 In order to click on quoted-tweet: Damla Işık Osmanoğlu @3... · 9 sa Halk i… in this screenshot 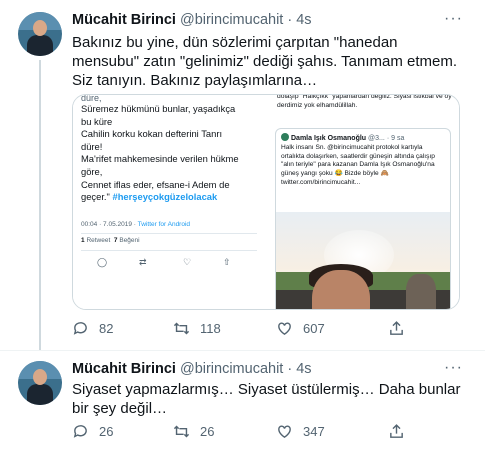, I will do `click(363, 218)`.